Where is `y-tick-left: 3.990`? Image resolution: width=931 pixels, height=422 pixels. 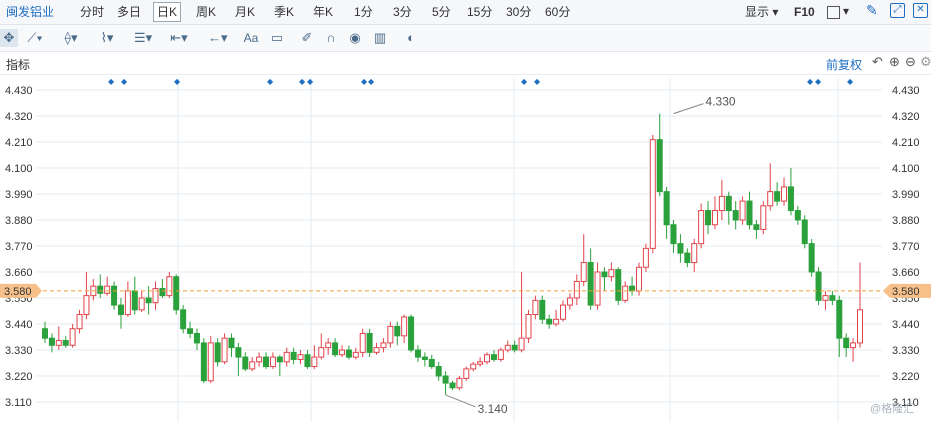 y-tick-left: 3.990 is located at coordinates (19, 195).